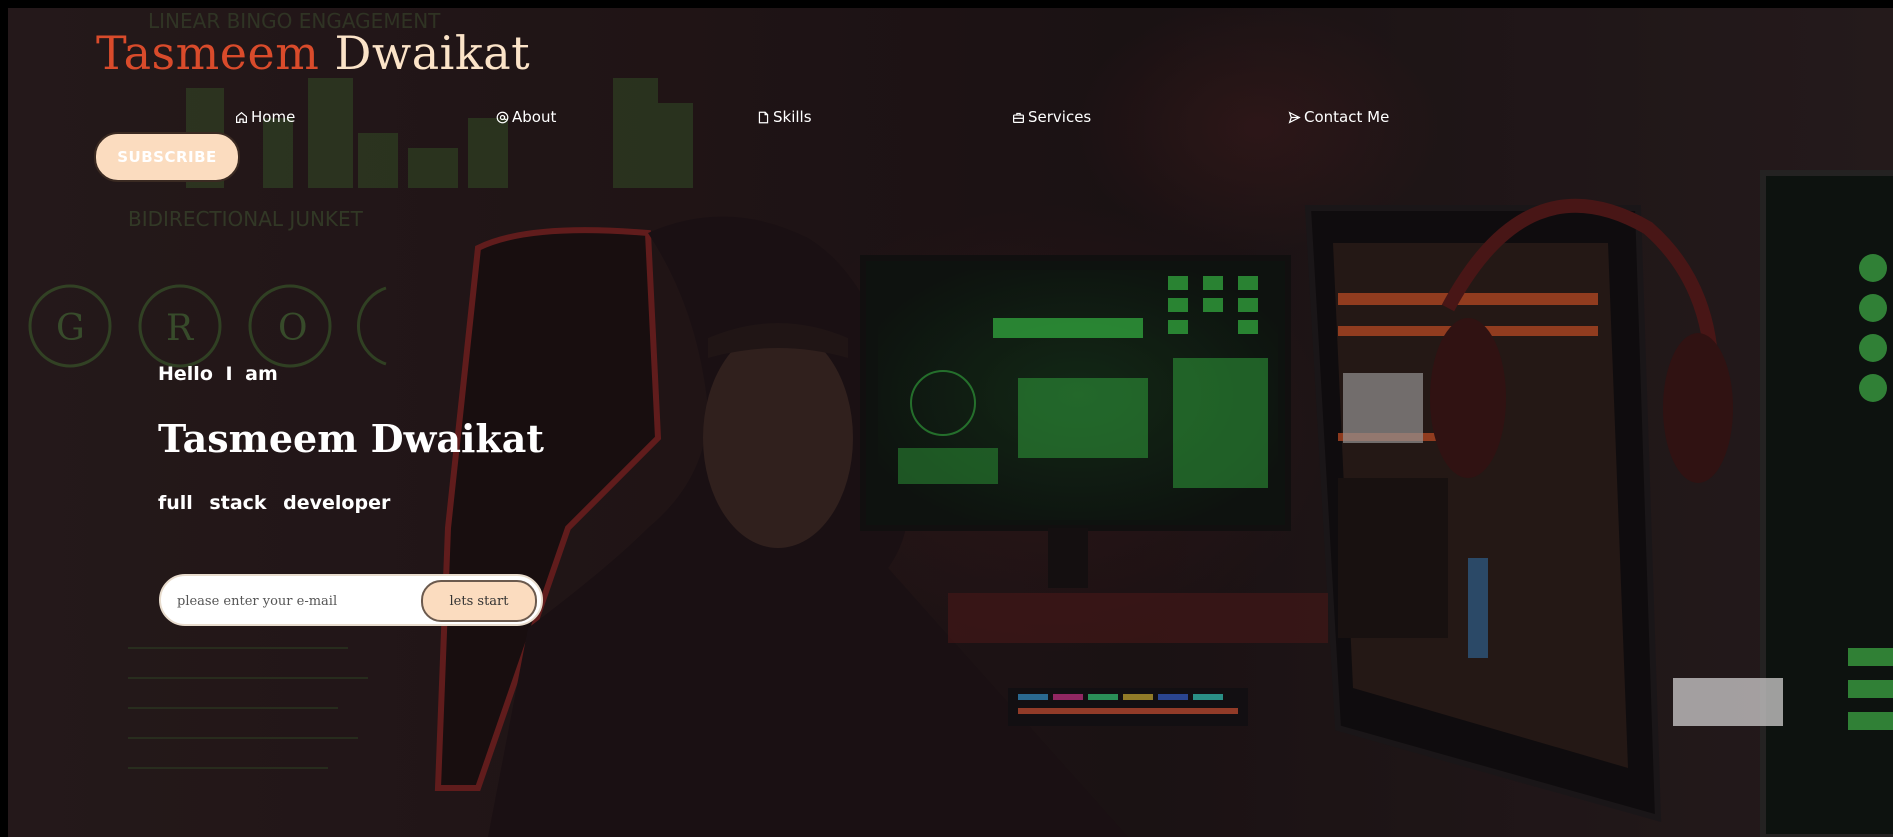 This screenshot has width=1893, height=837. Describe the element at coordinates (479, 601) in the screenshot. I see `lets-start-button: lets start` at that location.